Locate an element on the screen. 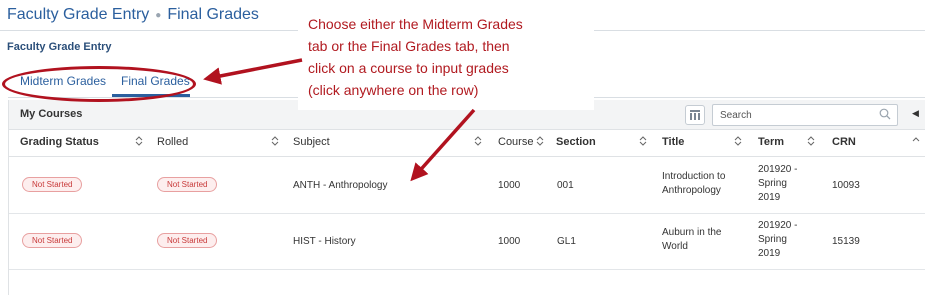  tabs-highlight-ellipse is located at coordinates (99, 84).